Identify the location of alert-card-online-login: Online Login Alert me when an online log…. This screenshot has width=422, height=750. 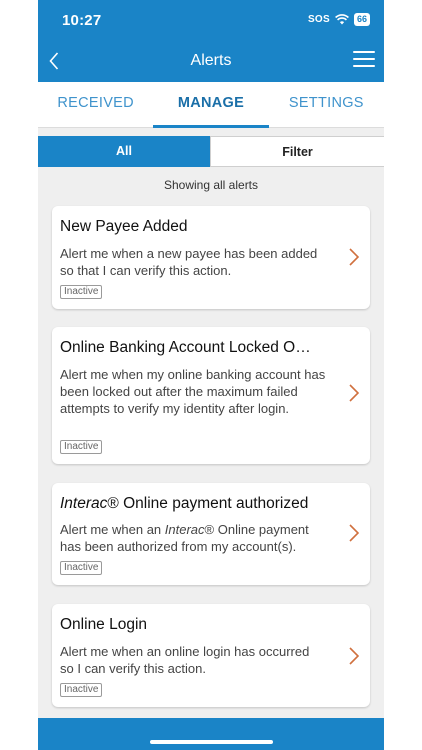
(211, 655).